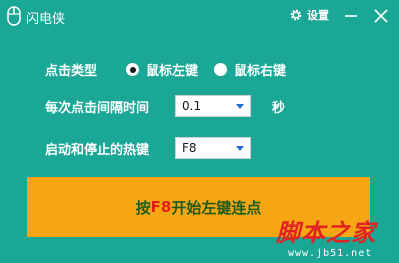 The height and width of the screenshot is (263, 399). I want to click on radio-left-button: 鼠标左键, so click(162, 69).